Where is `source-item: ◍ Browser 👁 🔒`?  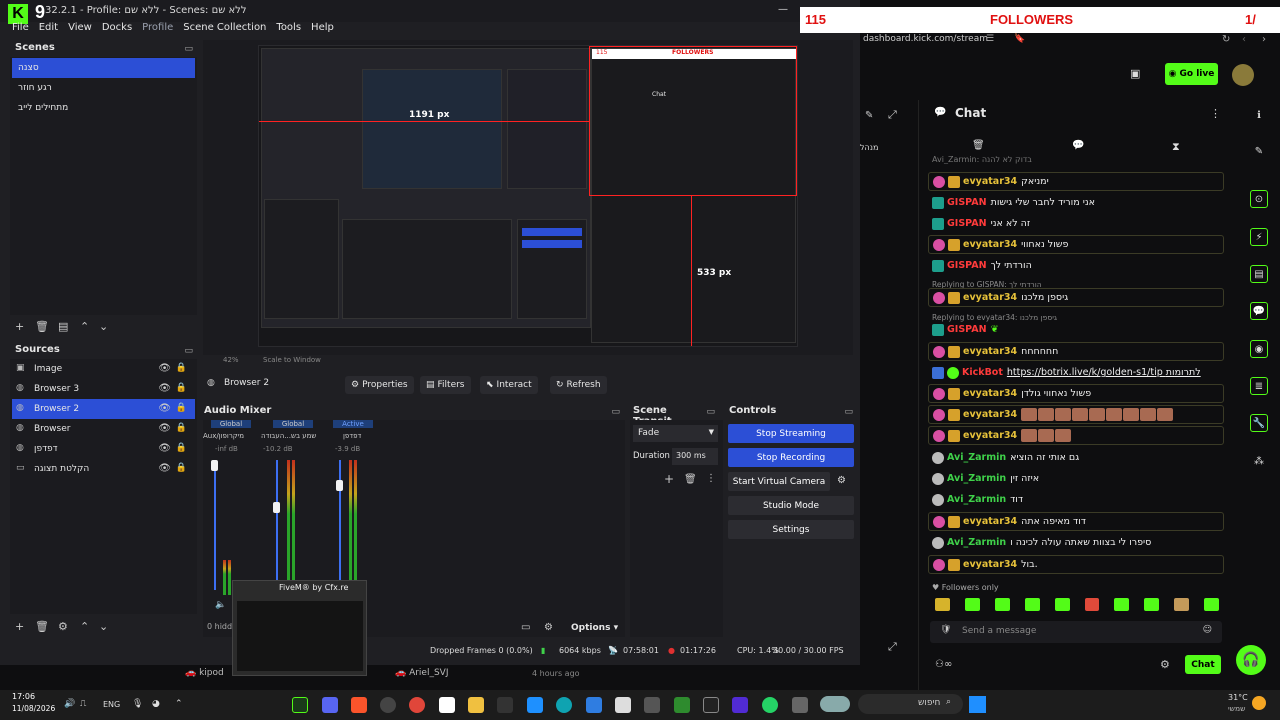
source-item: ◍ Browser 👁 🔒 is located at coordinates (103, 429).